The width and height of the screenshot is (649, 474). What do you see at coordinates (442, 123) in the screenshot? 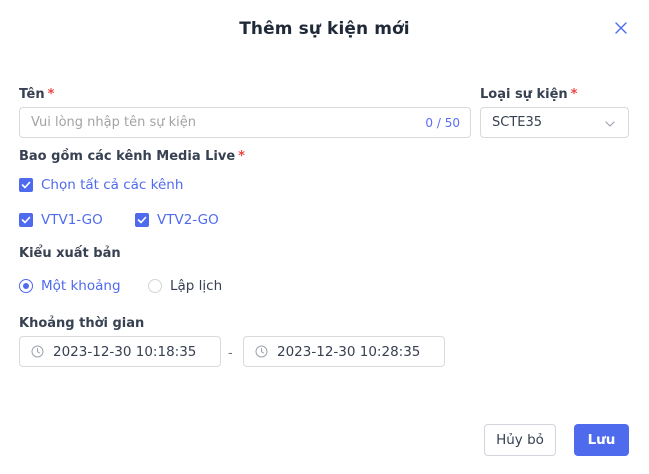
I see `char-counter: 0 / 50` at bounding box center [442, 123].